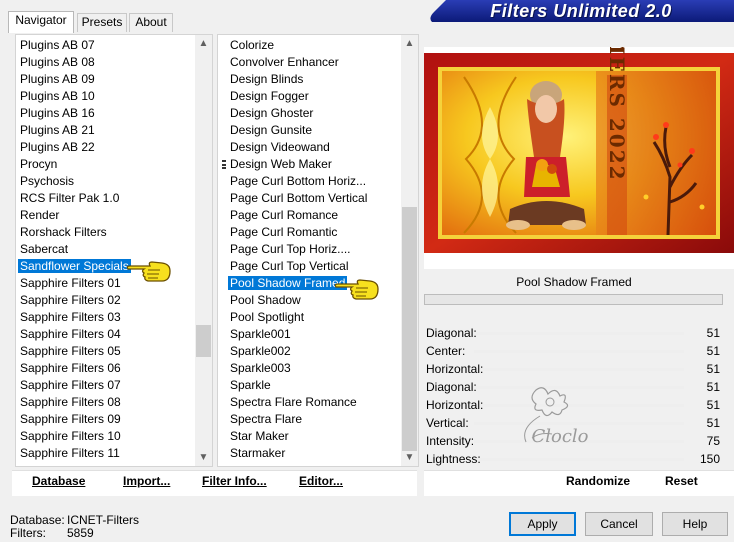 This screenshot has height=542, width=734. Describe the element at coordinates (313, 385) in the screenshot. I see `list-item: Sparkle` at that location.